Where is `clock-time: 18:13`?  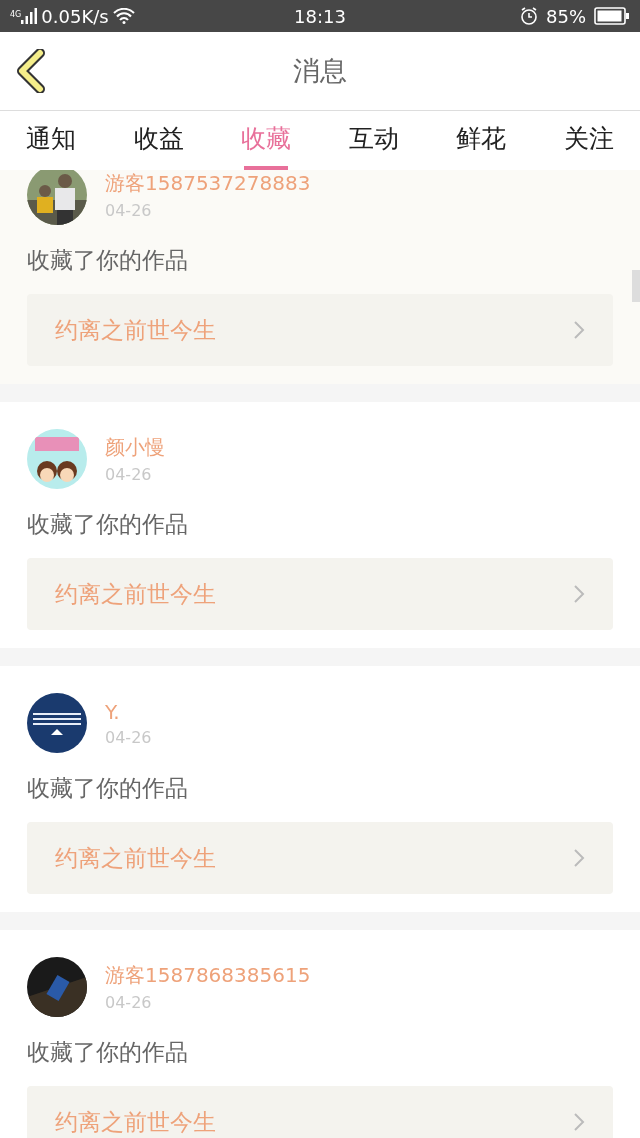
clock-time: 18:13 is located at coordinates (320, 16).